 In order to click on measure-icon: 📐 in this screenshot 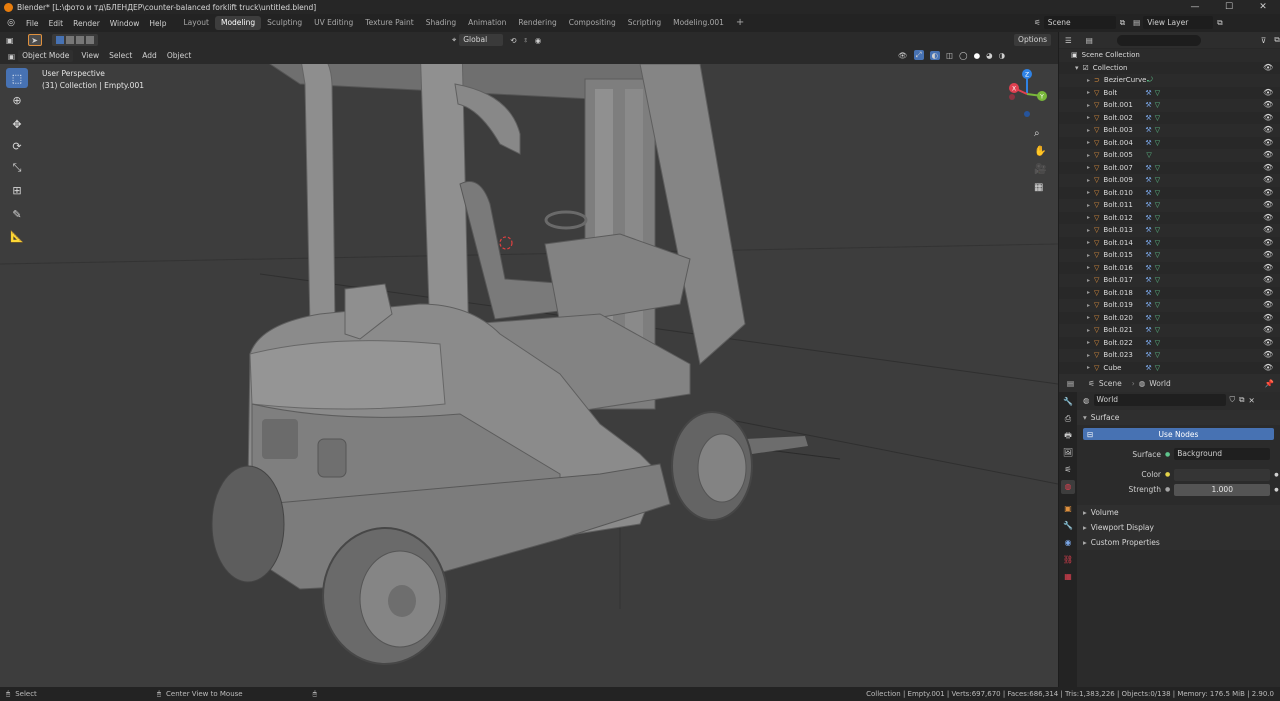, I will do `click(17, 236)`.